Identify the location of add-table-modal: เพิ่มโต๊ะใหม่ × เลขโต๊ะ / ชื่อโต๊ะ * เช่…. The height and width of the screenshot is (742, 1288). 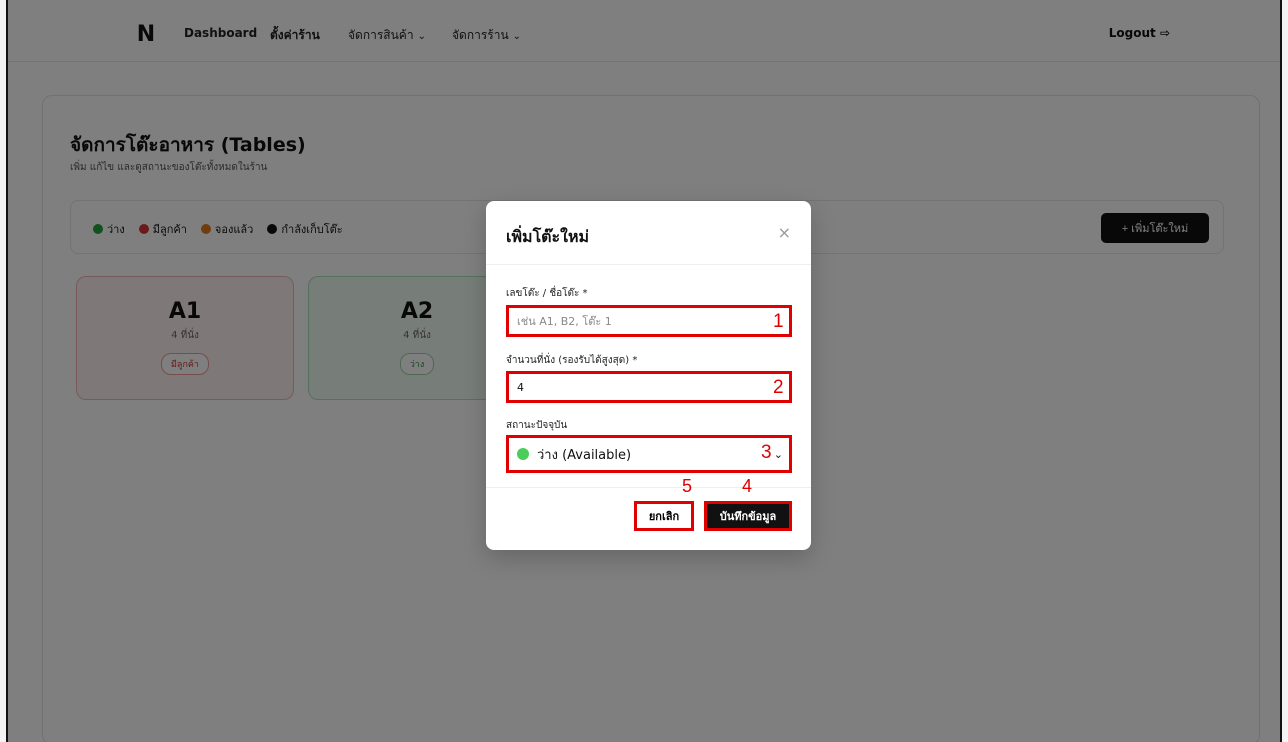
(648, 375).